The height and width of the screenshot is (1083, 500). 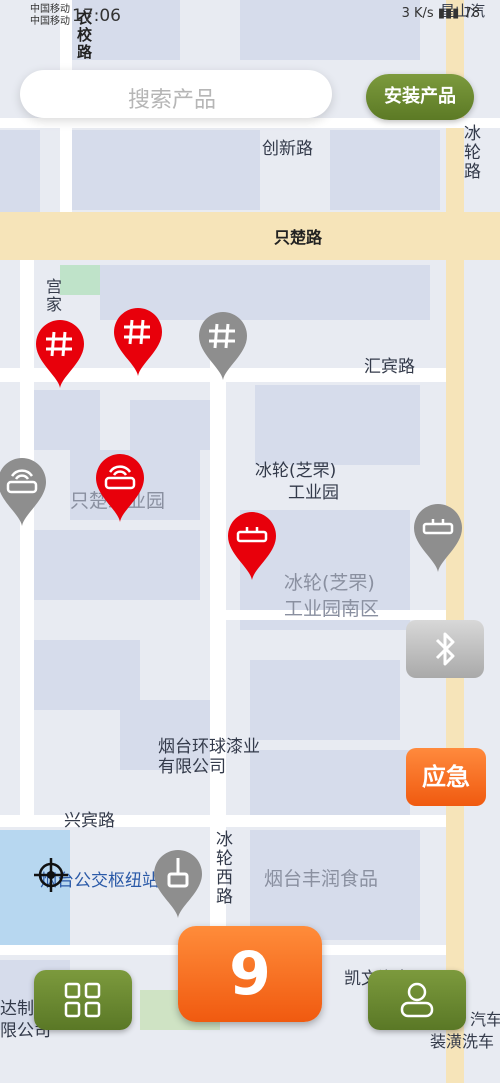 What do you see at coordinates (222, 868) in the screenshot?
I see `road-label: 冰轮西路` at bounding box center [222, 868].